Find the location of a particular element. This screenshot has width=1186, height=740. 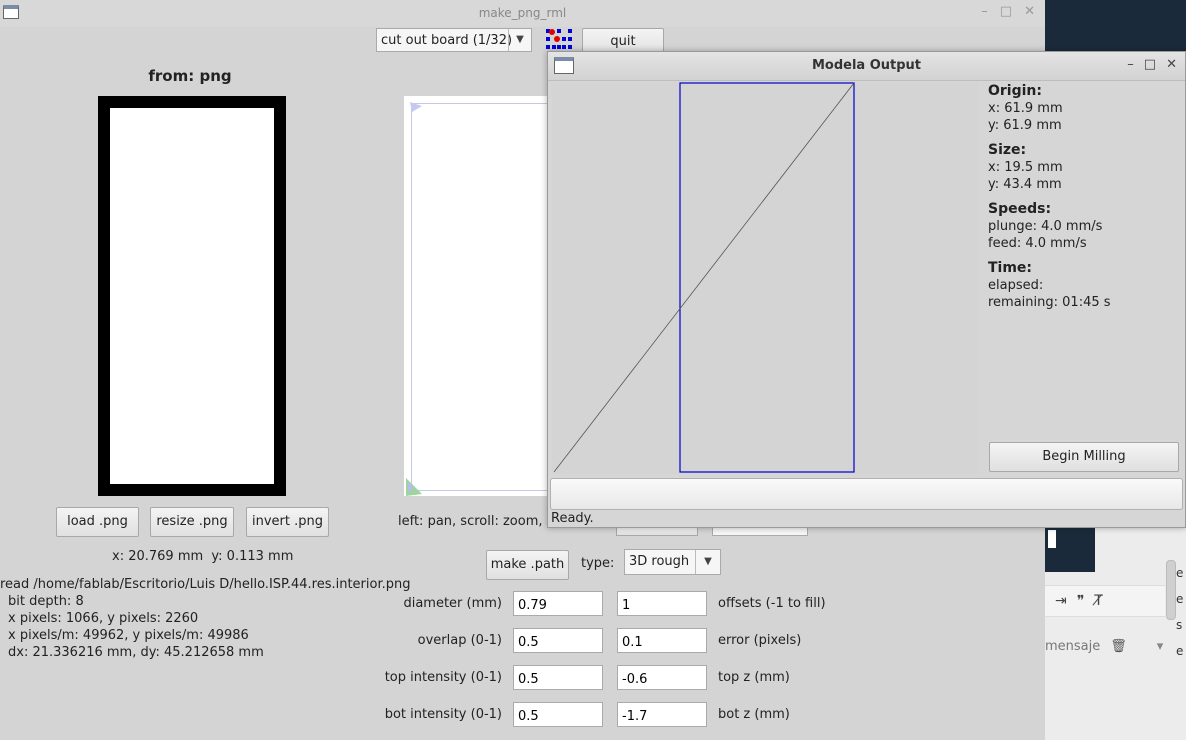

toolpath-drawing is located at coordinates (704, 277).